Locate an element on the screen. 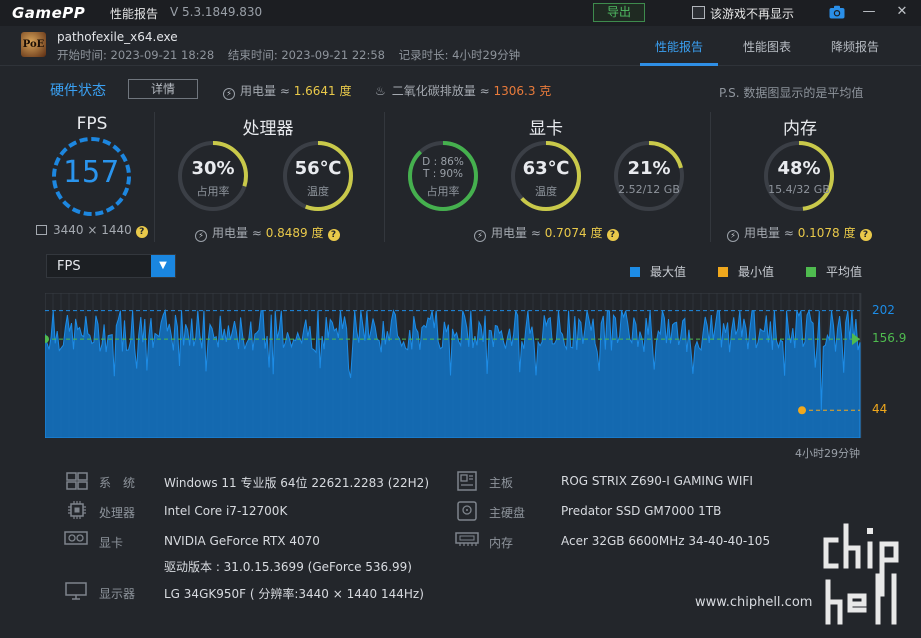 The height and width of the screenshot is (638, 921). gpu-power-value: 0.7074 度 is located at coordinates (573, 233).